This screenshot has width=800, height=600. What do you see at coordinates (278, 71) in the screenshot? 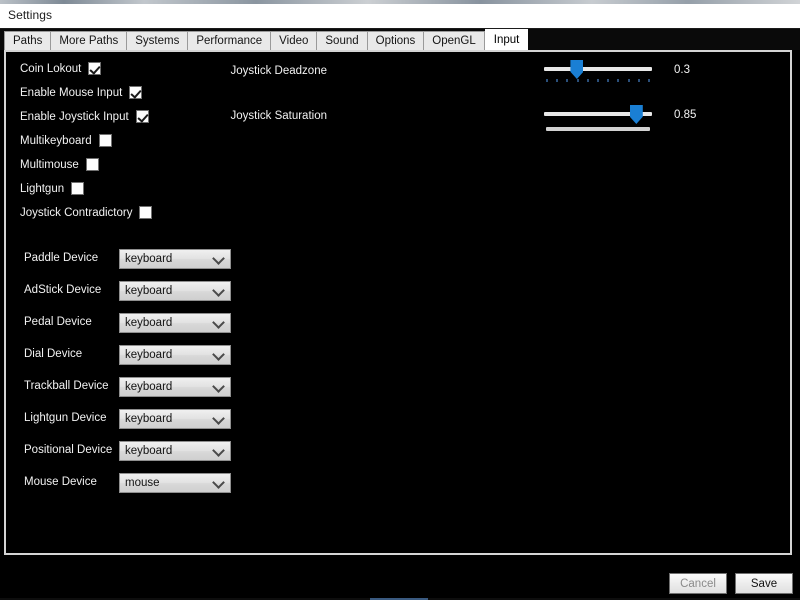
I see `slider-label: Joystick Deadzone` at bounding box center [278, 71].